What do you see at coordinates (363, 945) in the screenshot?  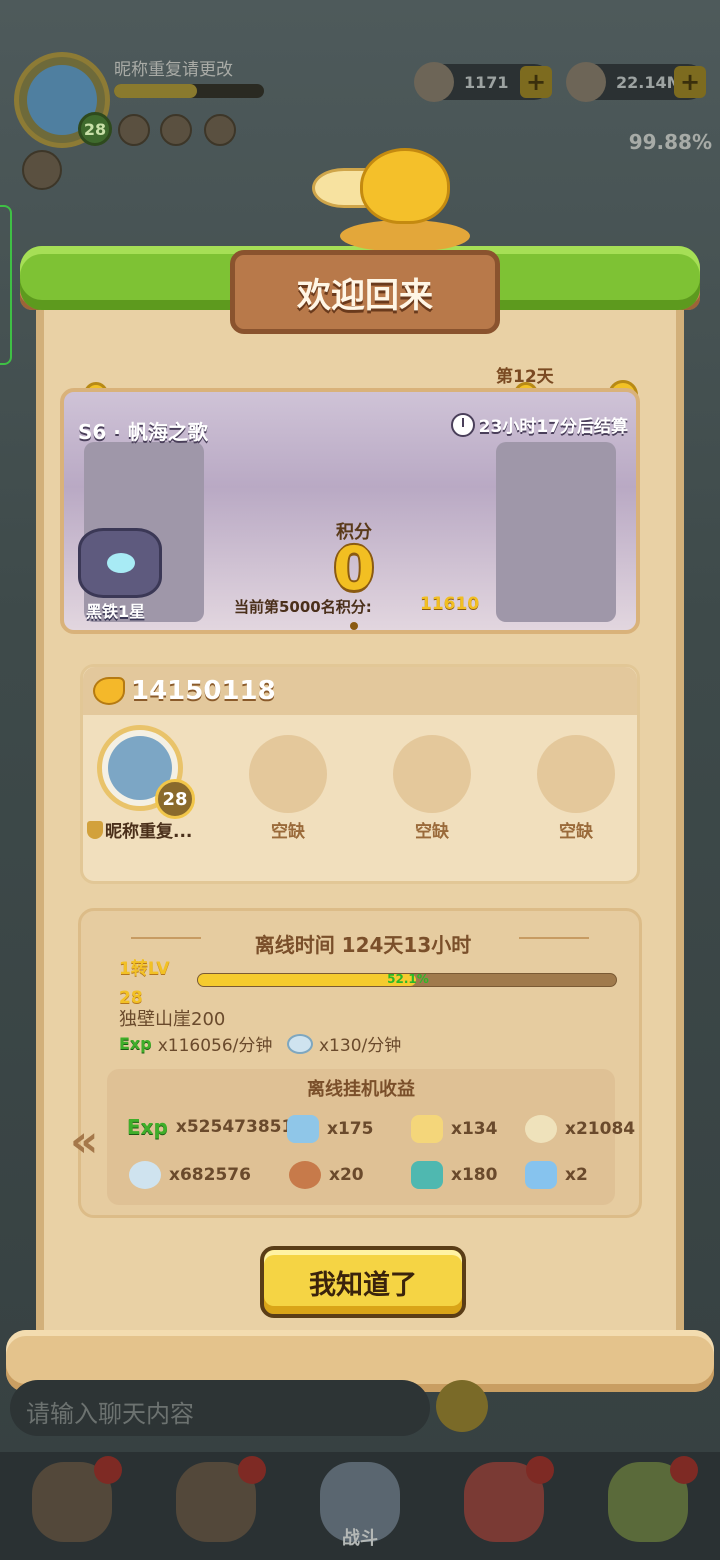 I see `offline-time-title: 离线时间 124天13小时` at bounding box center [363, 945].